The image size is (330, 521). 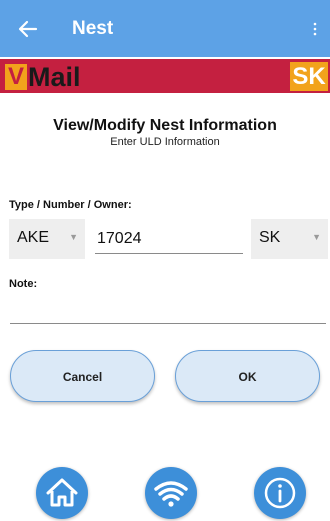 What do you see at coordinates (165, 125) in the screenshot?
I see `page-title: View/Modify Nest Information` at bounding box center [165, 125].